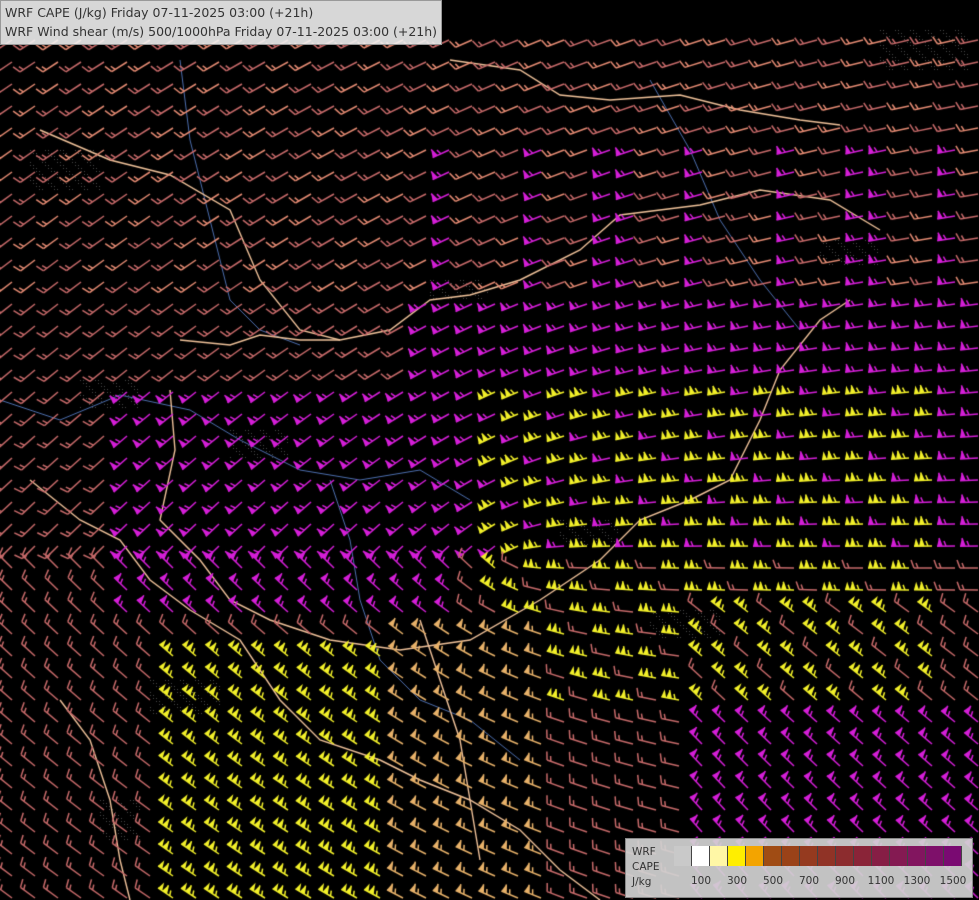 The image size is (979, 900). Describe the element at coordinates (644, 852) in the screenshot. I see `legend-label-model: WRF` at that location.